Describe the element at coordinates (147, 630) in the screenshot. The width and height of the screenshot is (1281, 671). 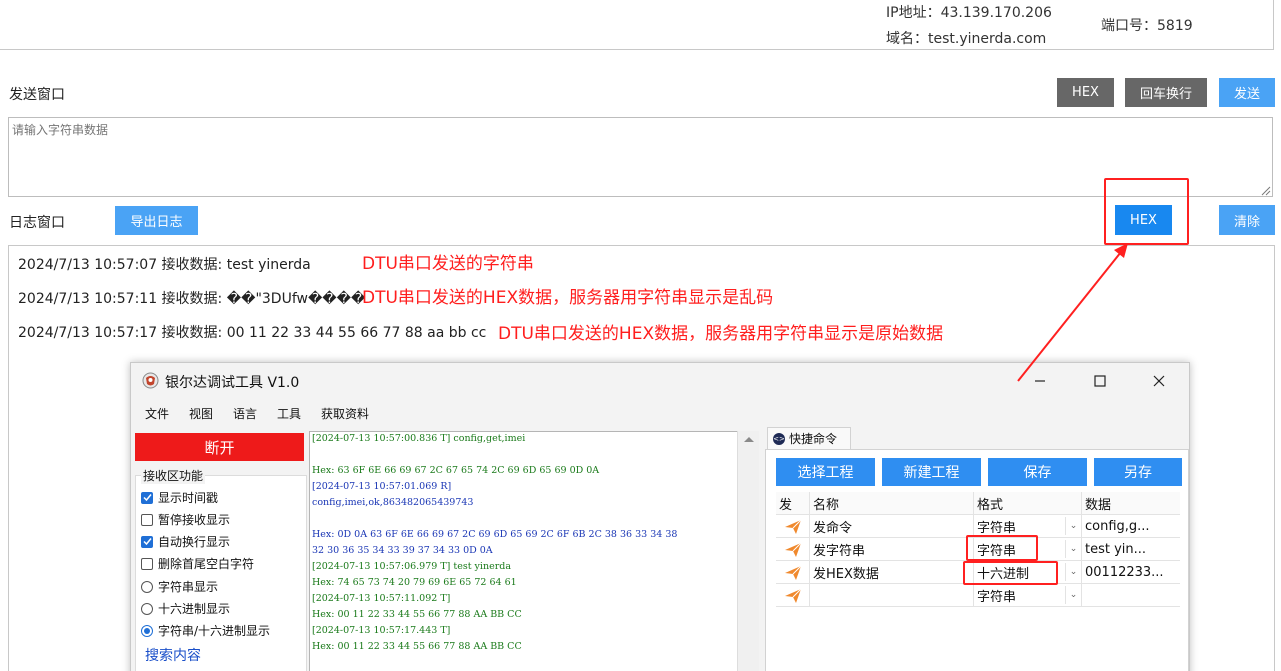
I see `radio-selected-icon` at that location.